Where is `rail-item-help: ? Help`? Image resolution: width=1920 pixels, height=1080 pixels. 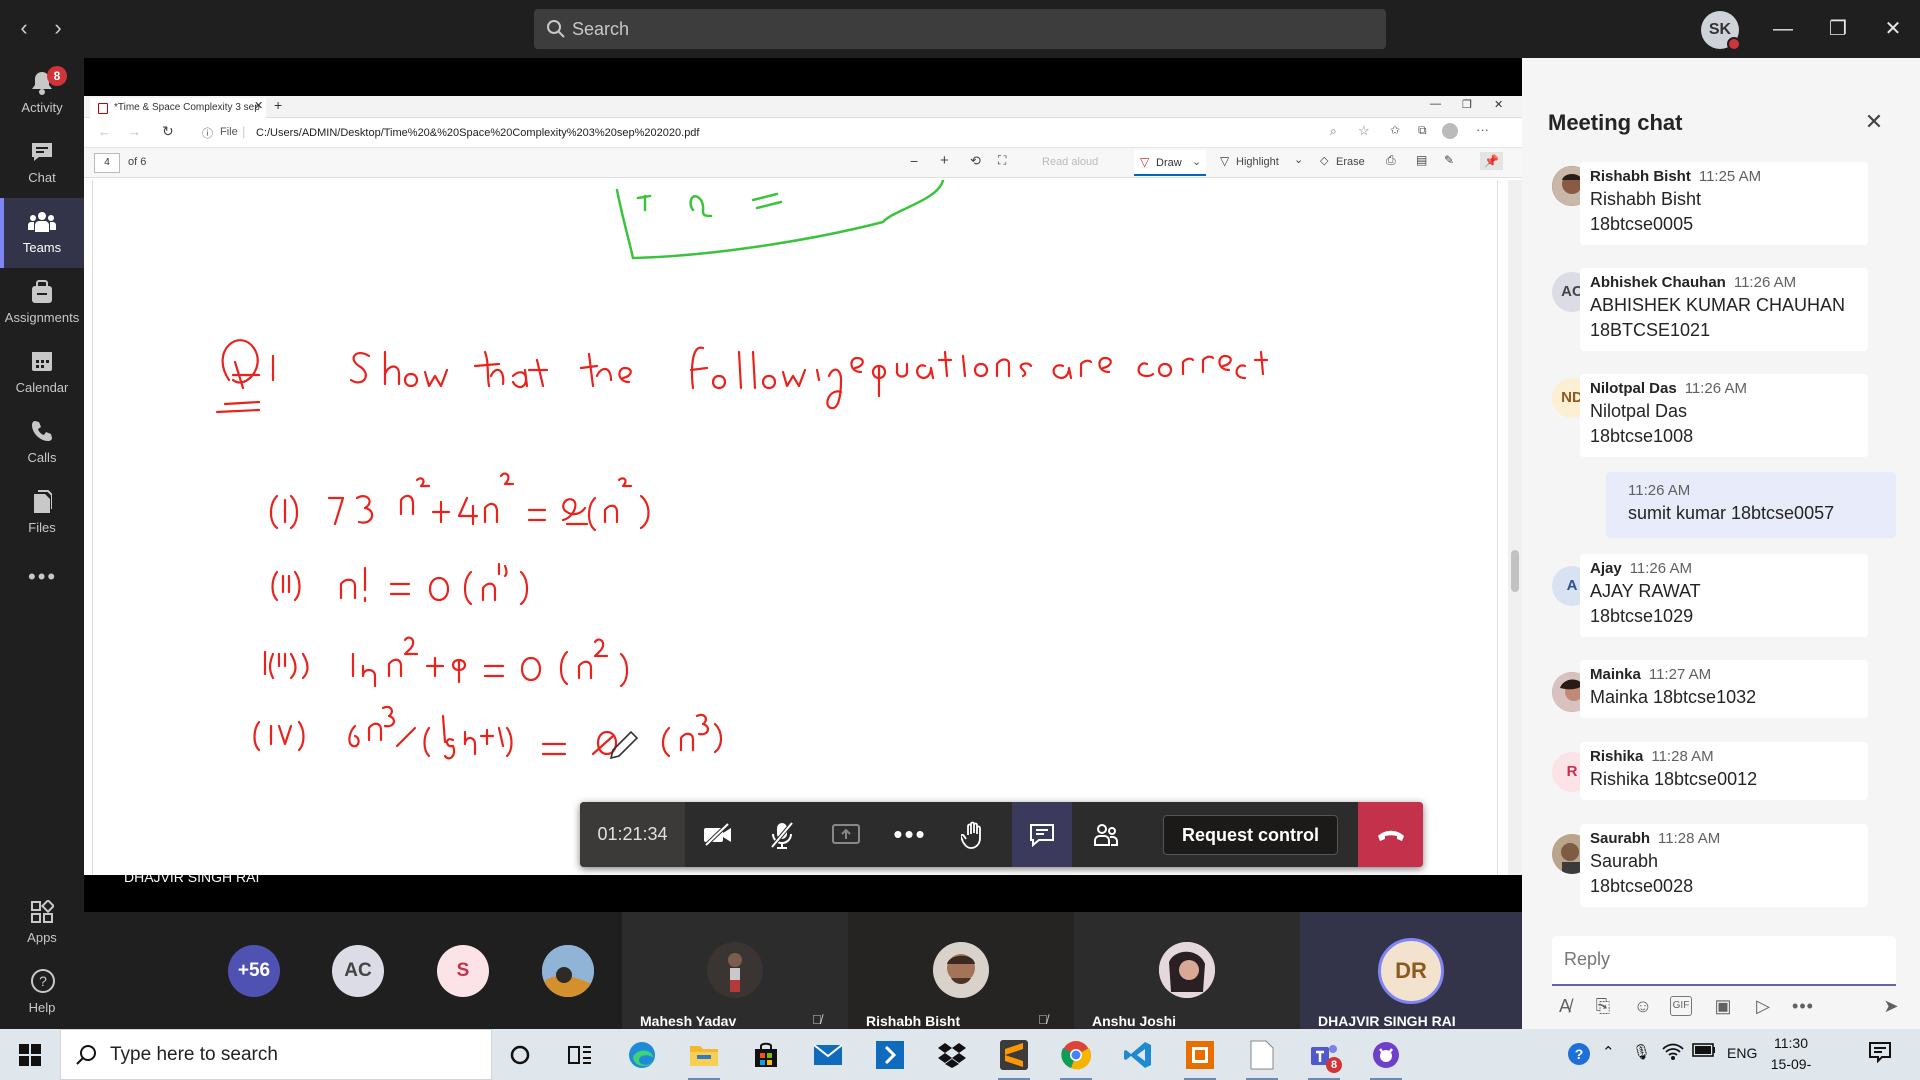 rail-item-help: ? Help is located at coordinates (42, 995).